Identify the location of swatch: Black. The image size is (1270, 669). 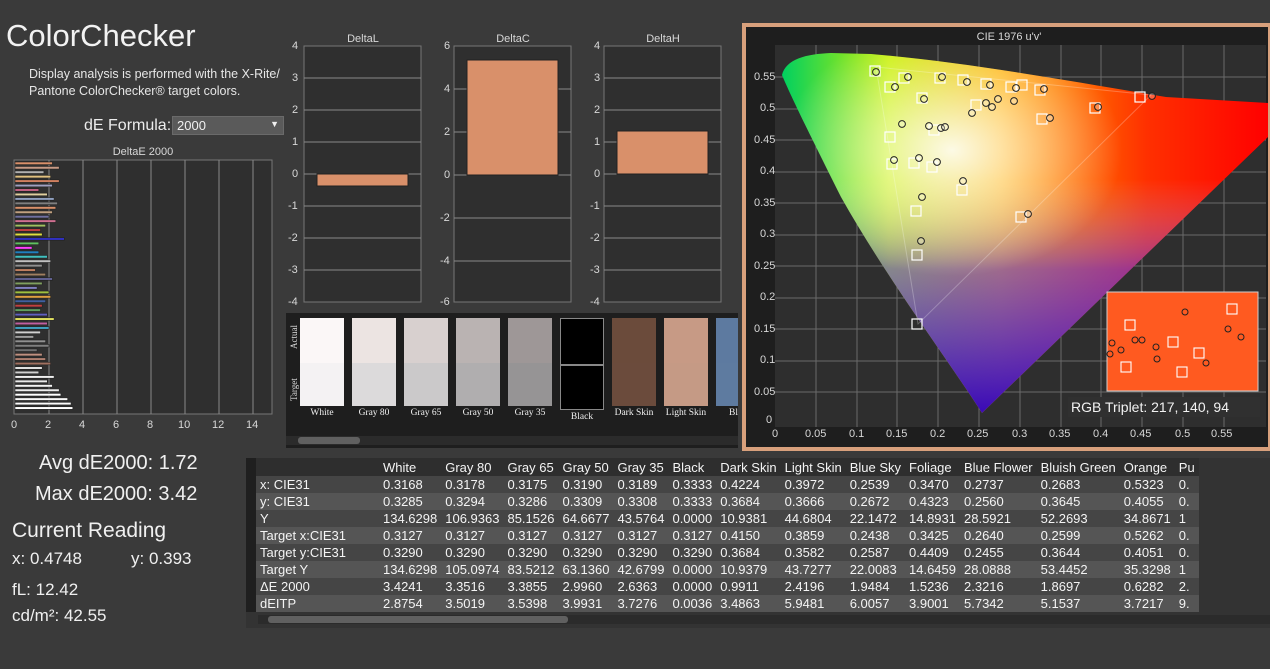
(582, 370).